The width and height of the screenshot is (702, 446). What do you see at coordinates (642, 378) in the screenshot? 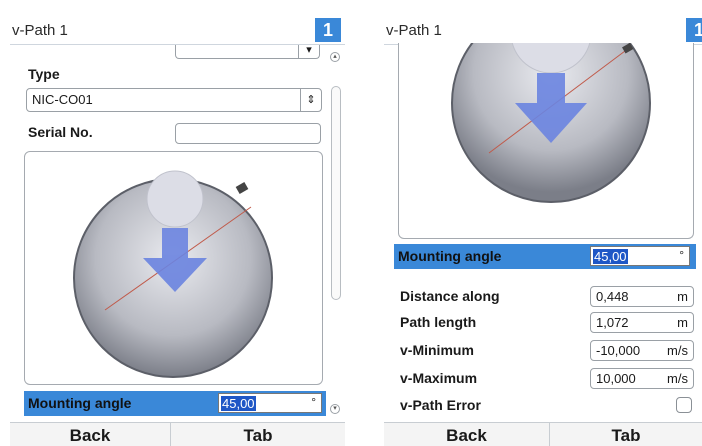
I see `v-maximum-field: 10,000 m/s` at bounding box center [642, 378].